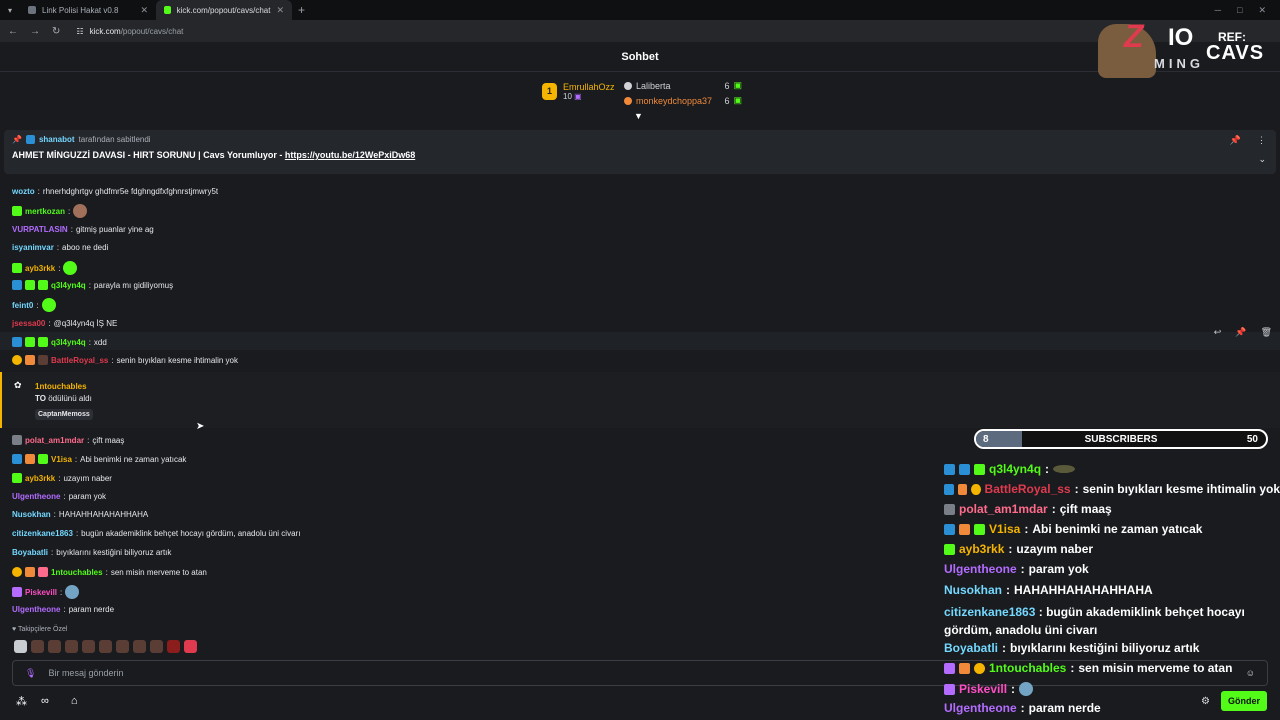 The height and width of the screenshot is (720, 1280). Describe the element at coordinates (83, 229) in the screenshot. I see `chat-message: VURPATLASIN: gitmiş puanlar yine ag` at that location.